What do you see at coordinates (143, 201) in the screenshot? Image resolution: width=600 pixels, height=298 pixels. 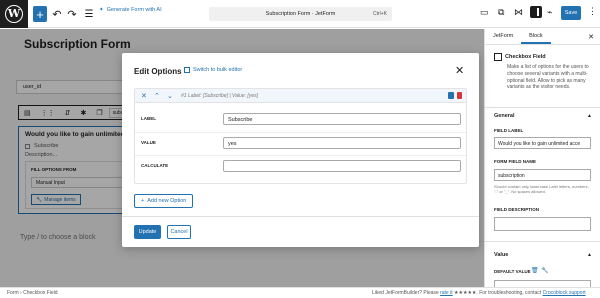 I see `plus-icon: +` at bounding box center [143, 201].